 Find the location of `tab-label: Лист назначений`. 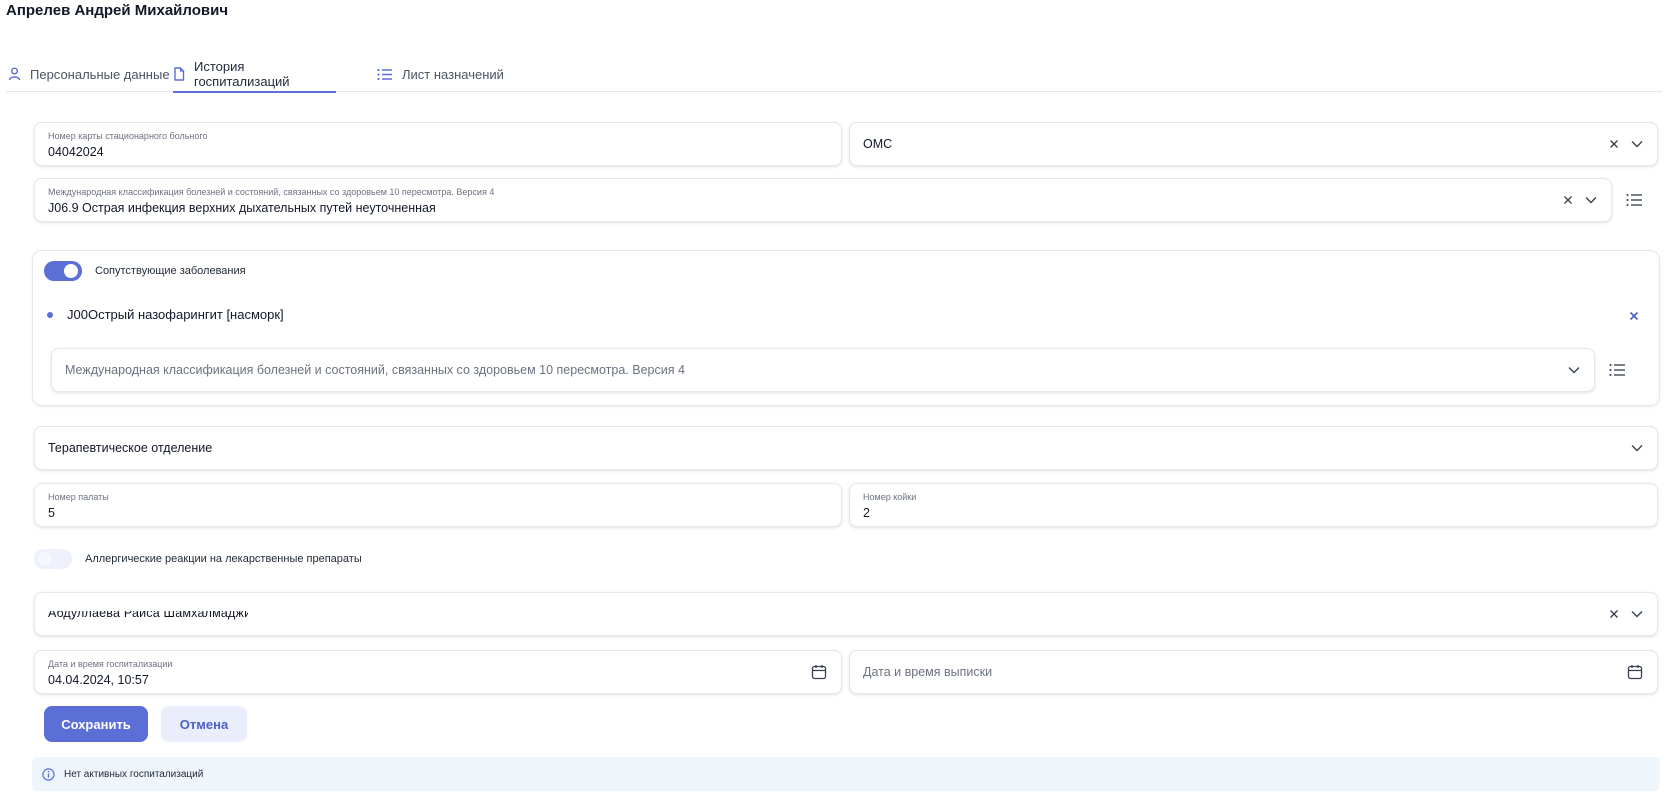

tab-label: Лист назначений is located at coordinates (453, 74).